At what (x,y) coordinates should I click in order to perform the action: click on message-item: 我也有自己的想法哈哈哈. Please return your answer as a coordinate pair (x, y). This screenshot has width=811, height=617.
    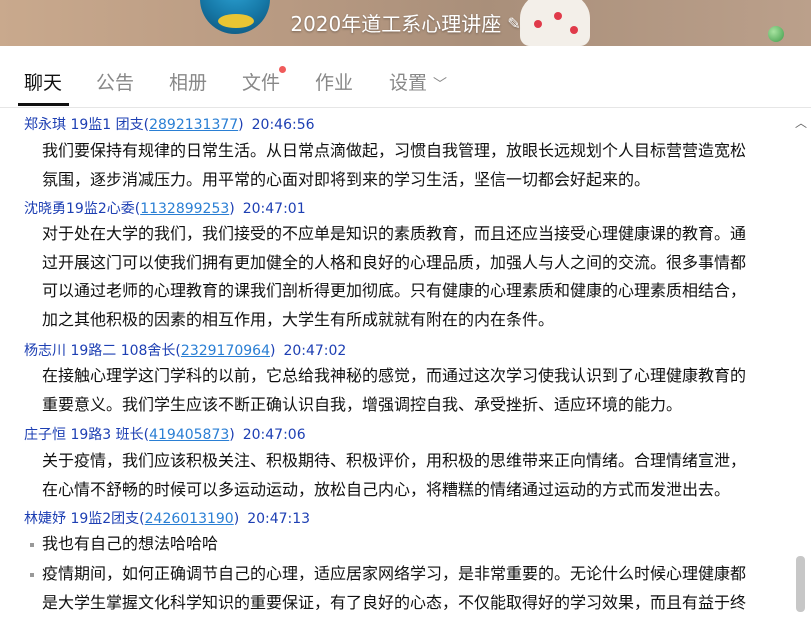
    Looking at the image, I should click on (418, 544).